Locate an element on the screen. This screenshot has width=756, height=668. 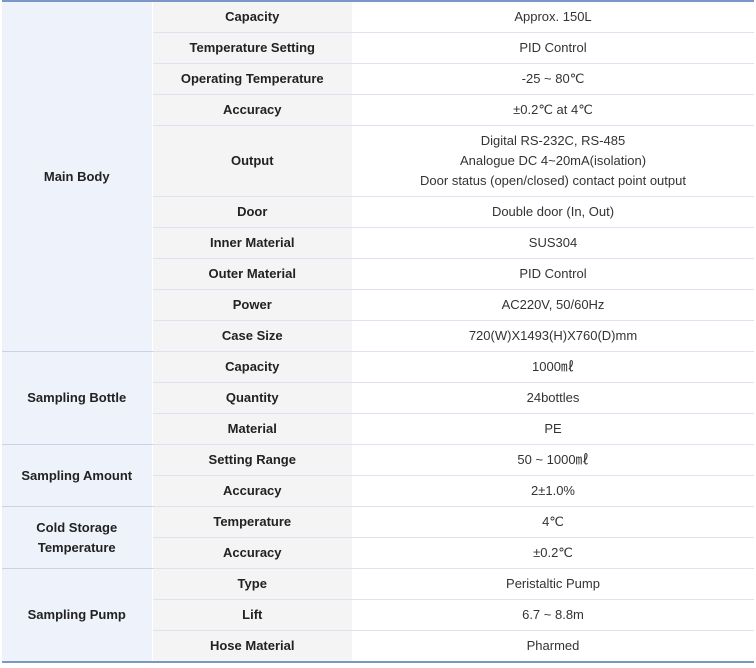
spec-value: 1000㎖ is located at coordinates (553, 367).